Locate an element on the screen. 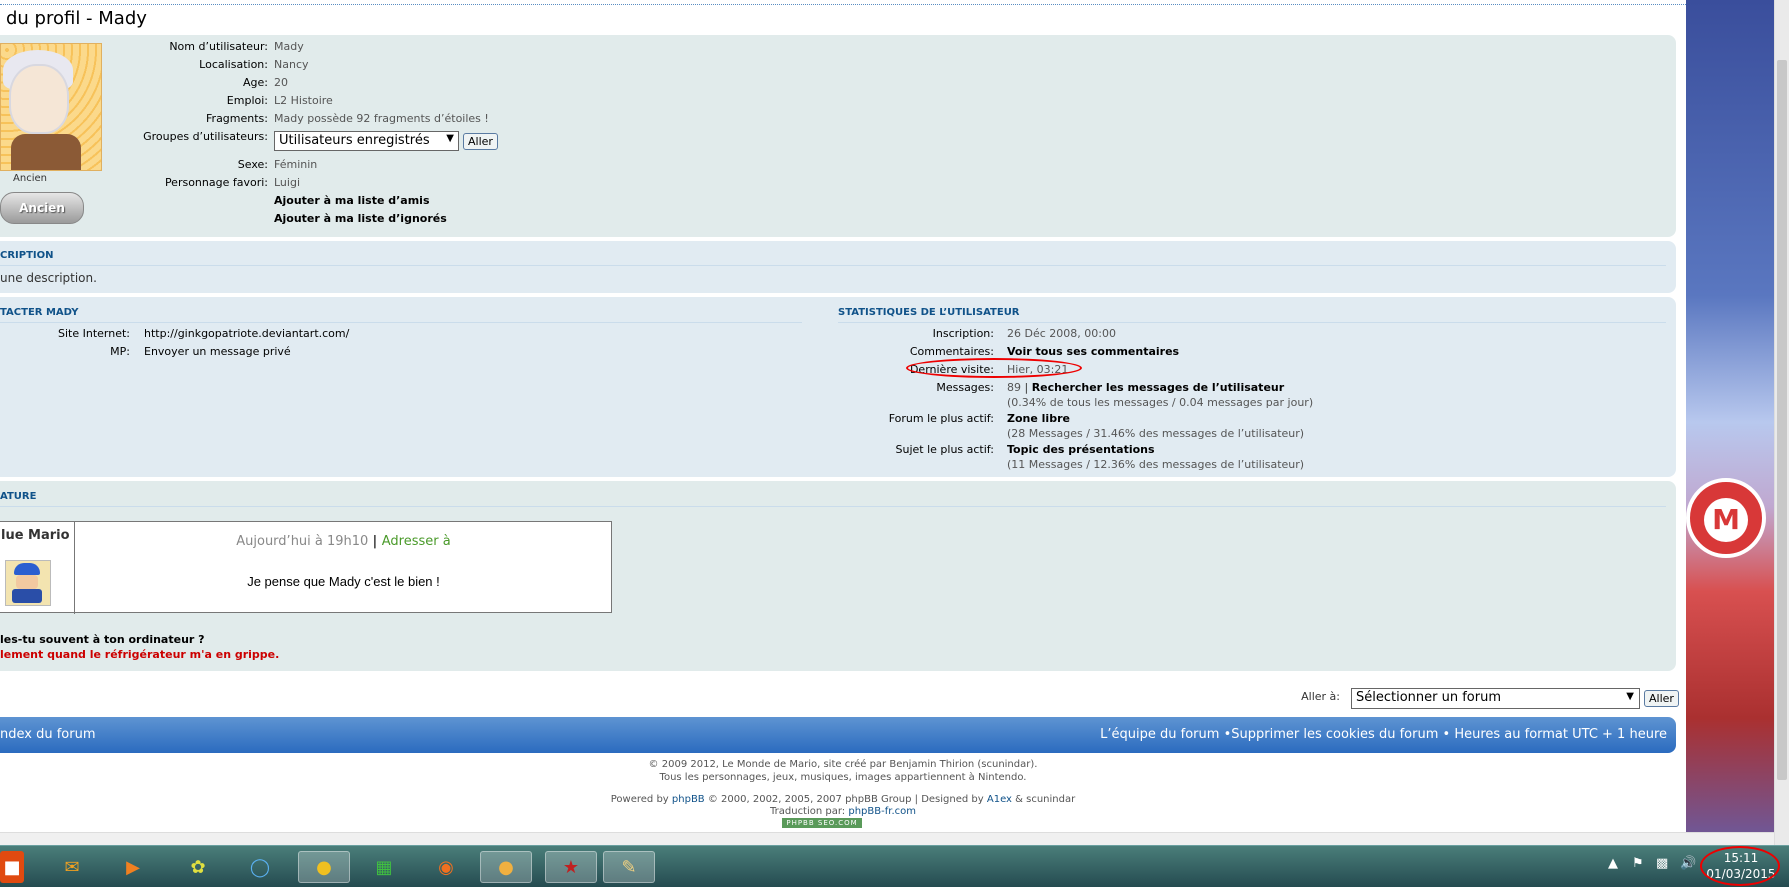  favorite-character-label: Personnage favori: is located at coordinates (216, 182).